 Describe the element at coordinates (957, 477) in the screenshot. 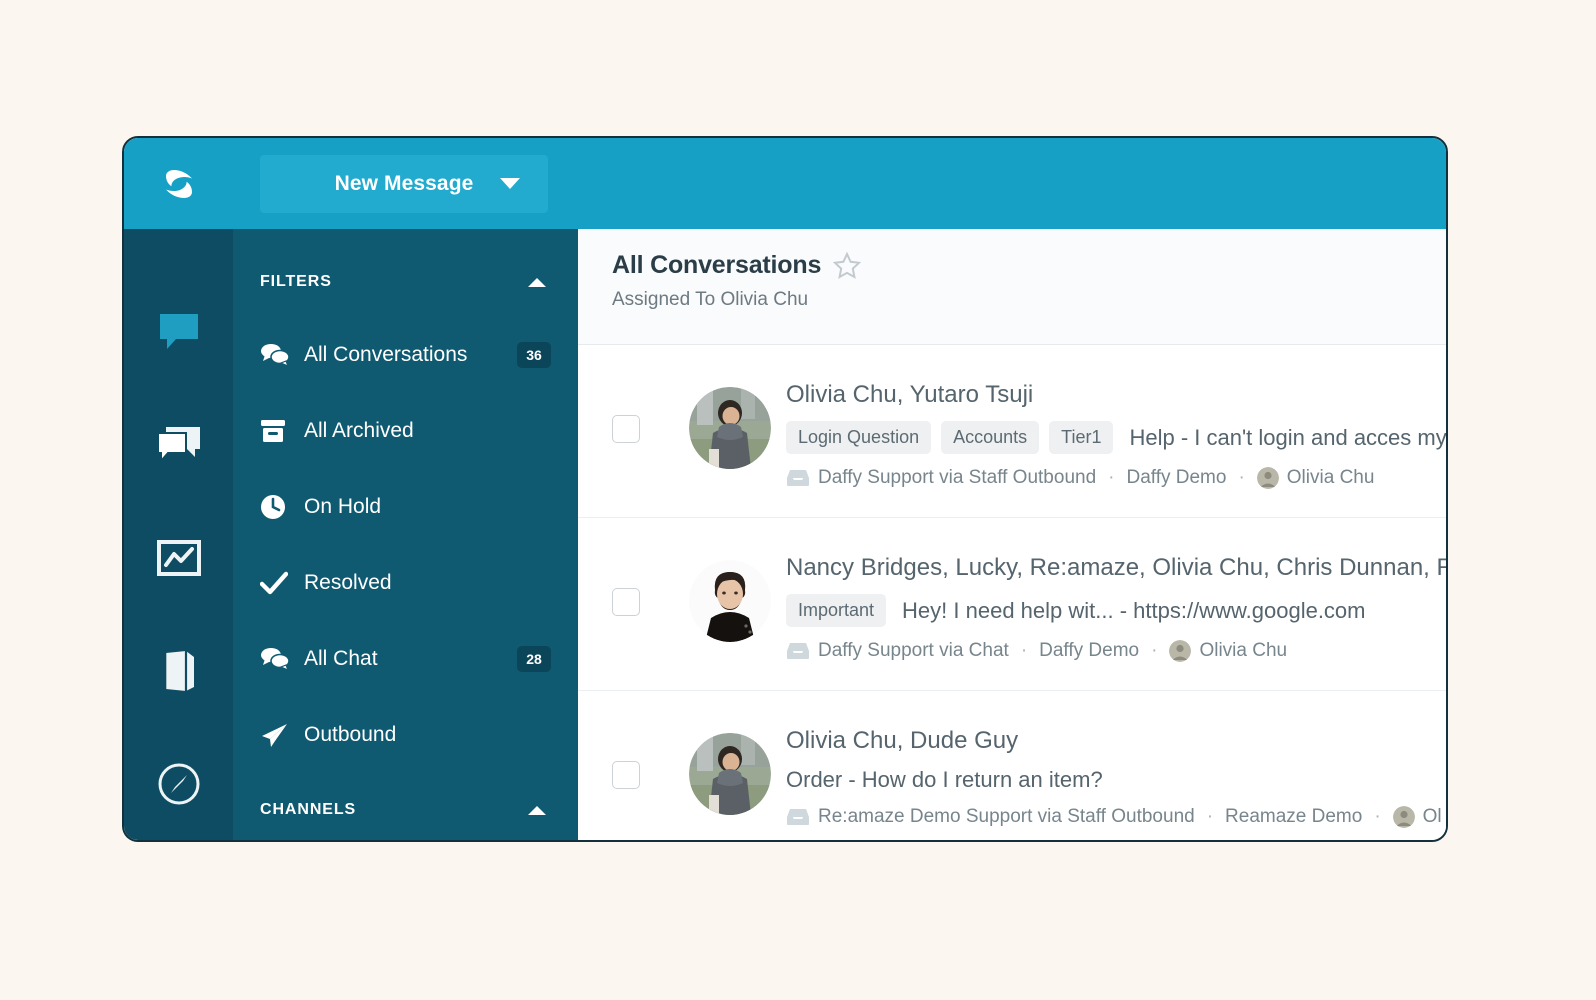

I see `channel-name: Daffy Support via Staff Outbound` at that location.